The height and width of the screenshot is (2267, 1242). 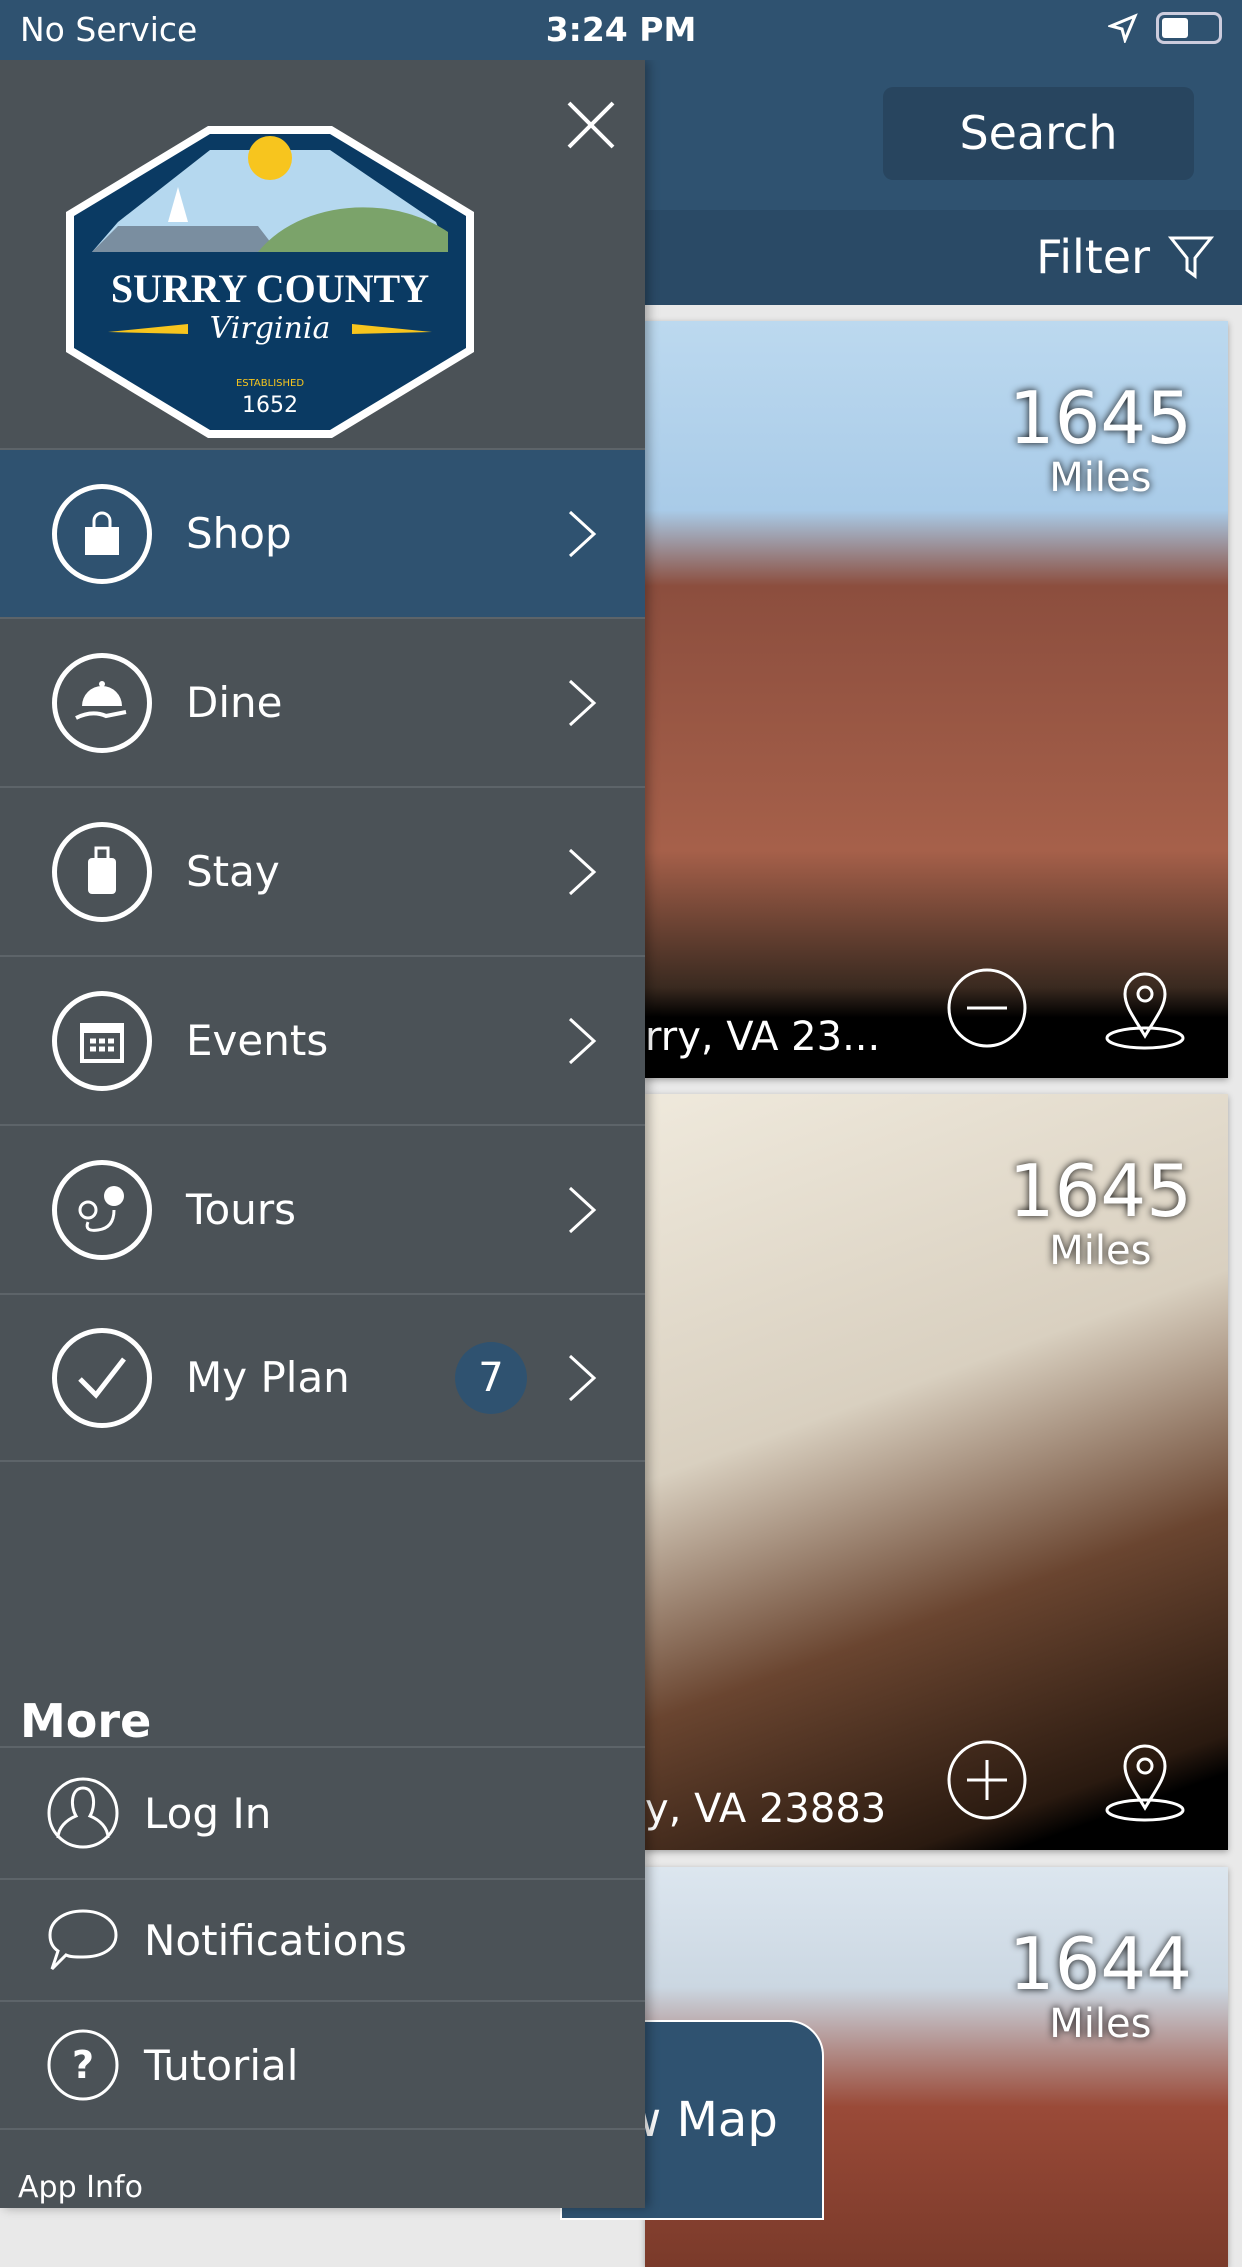 What do you see at coordinates (322, 870) in the screenshot?
I see `menu-item-stay: Stay` at bounding box center [322, 870].